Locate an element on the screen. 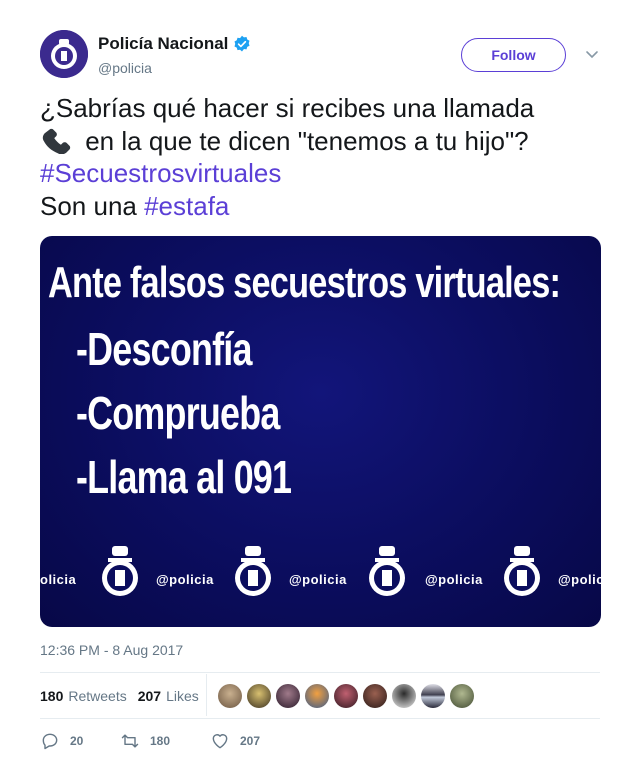 The height and width of the screenshot is (781, 640). likes-count: 207 is located at coordinates (149, 696).